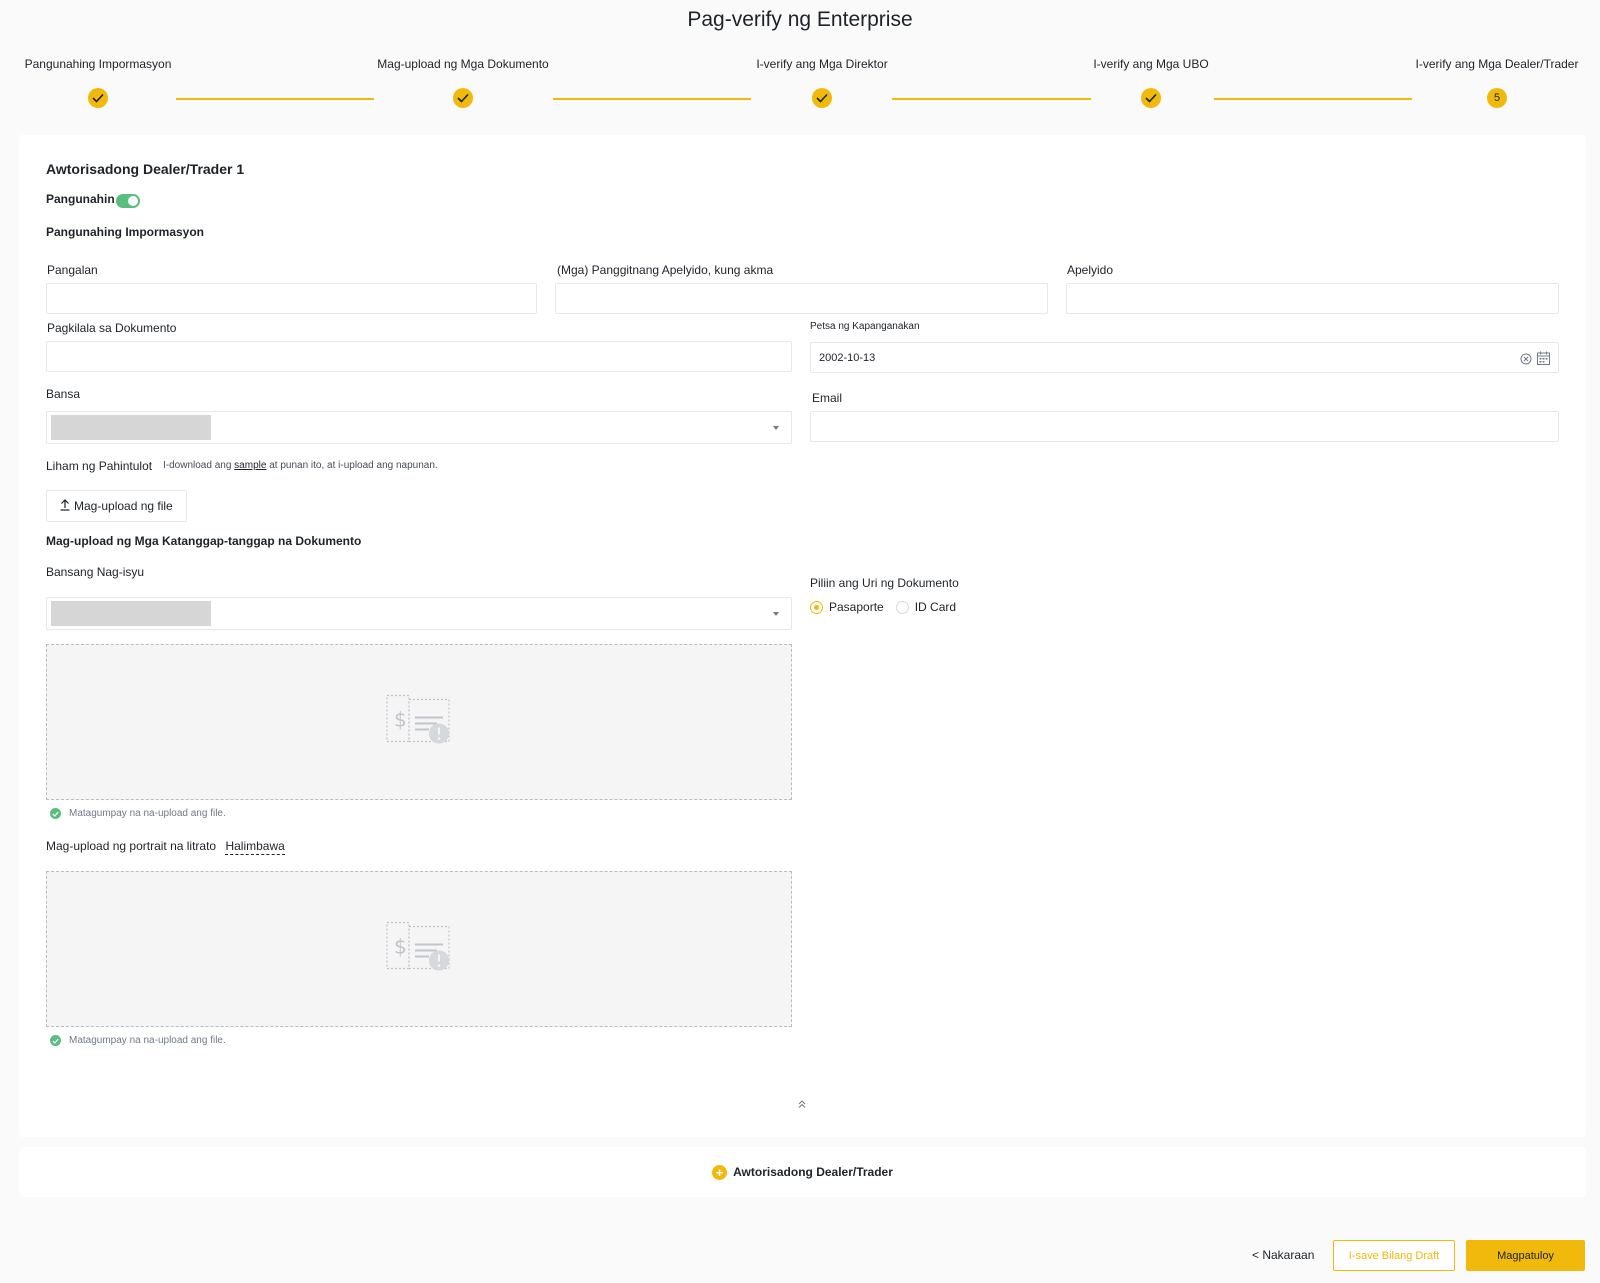  Describe the element at coordinates (95, 572) in the screenshot. I see `issuing-country-label: Bansang Nag-isyu` at that location.